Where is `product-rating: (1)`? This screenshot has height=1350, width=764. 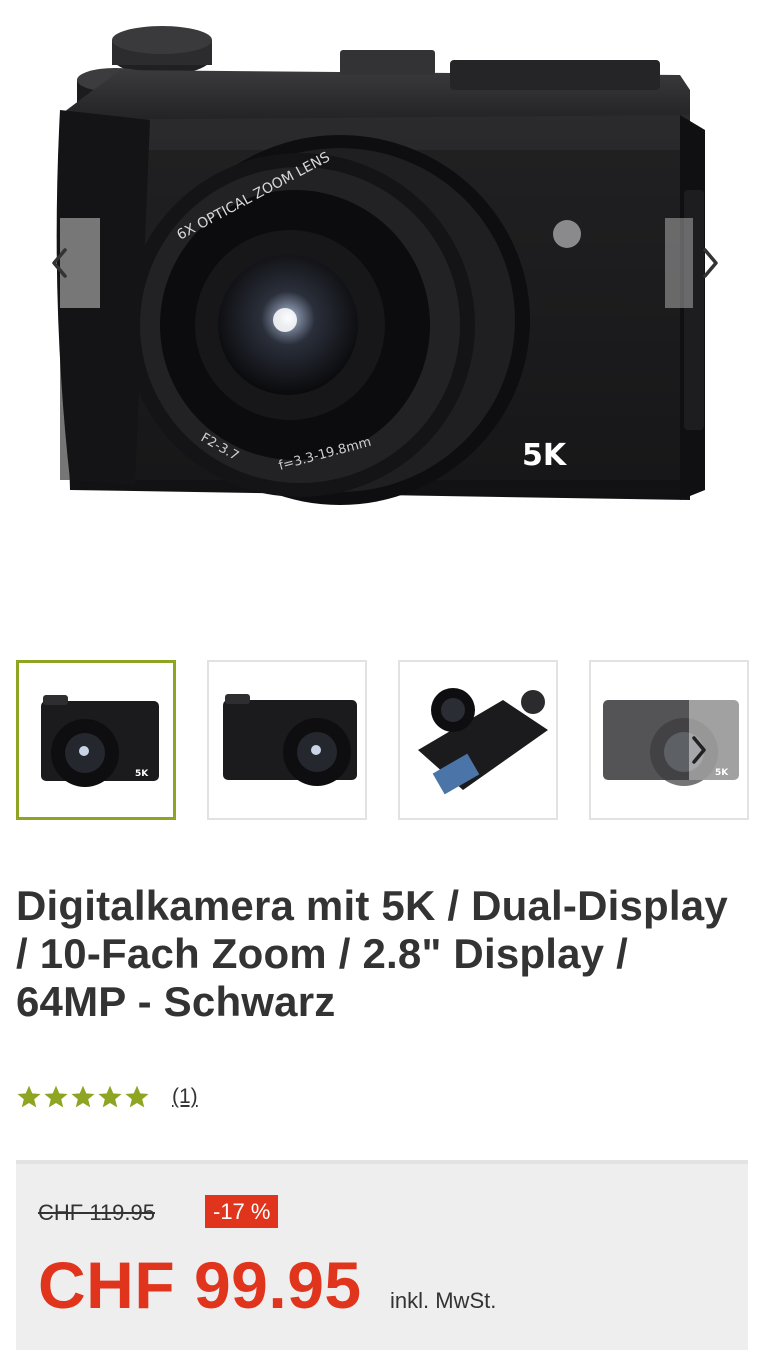 product-rating: (1) is located at coordinates (107, 1097).